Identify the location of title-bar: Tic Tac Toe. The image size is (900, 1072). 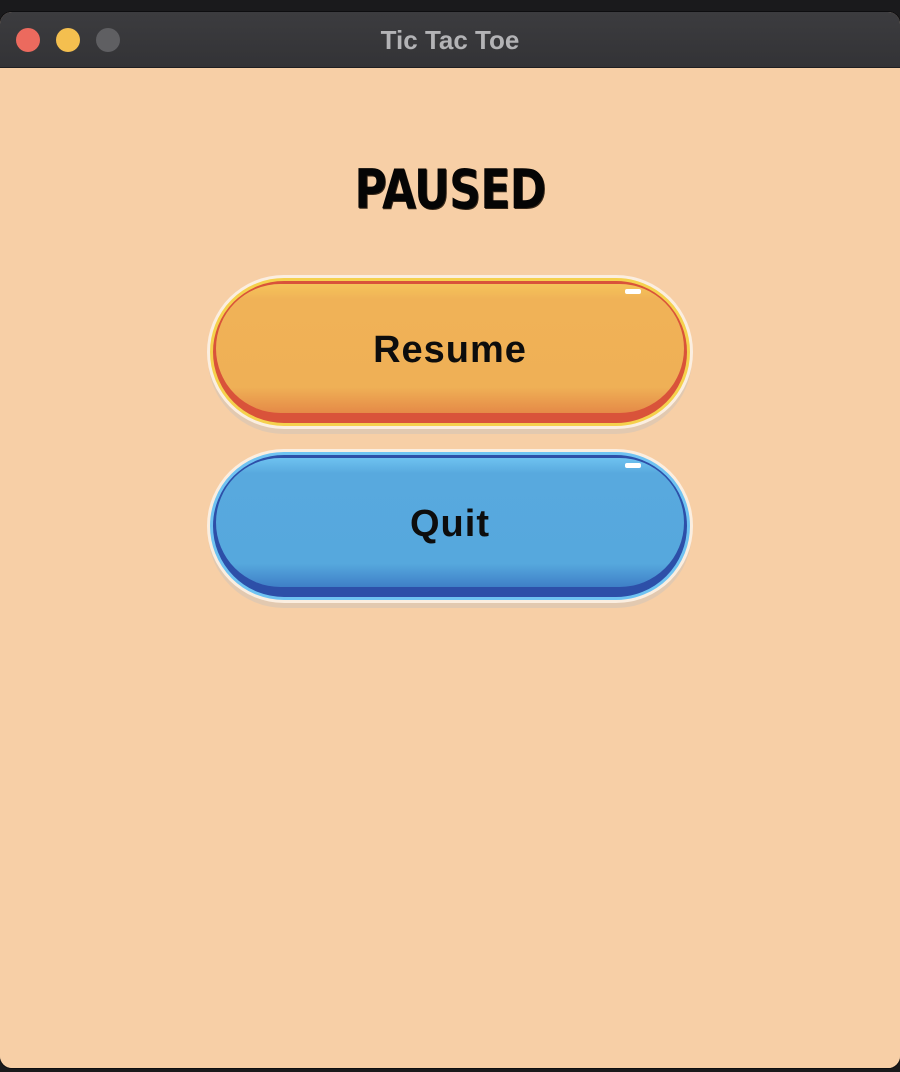
(450, 40).